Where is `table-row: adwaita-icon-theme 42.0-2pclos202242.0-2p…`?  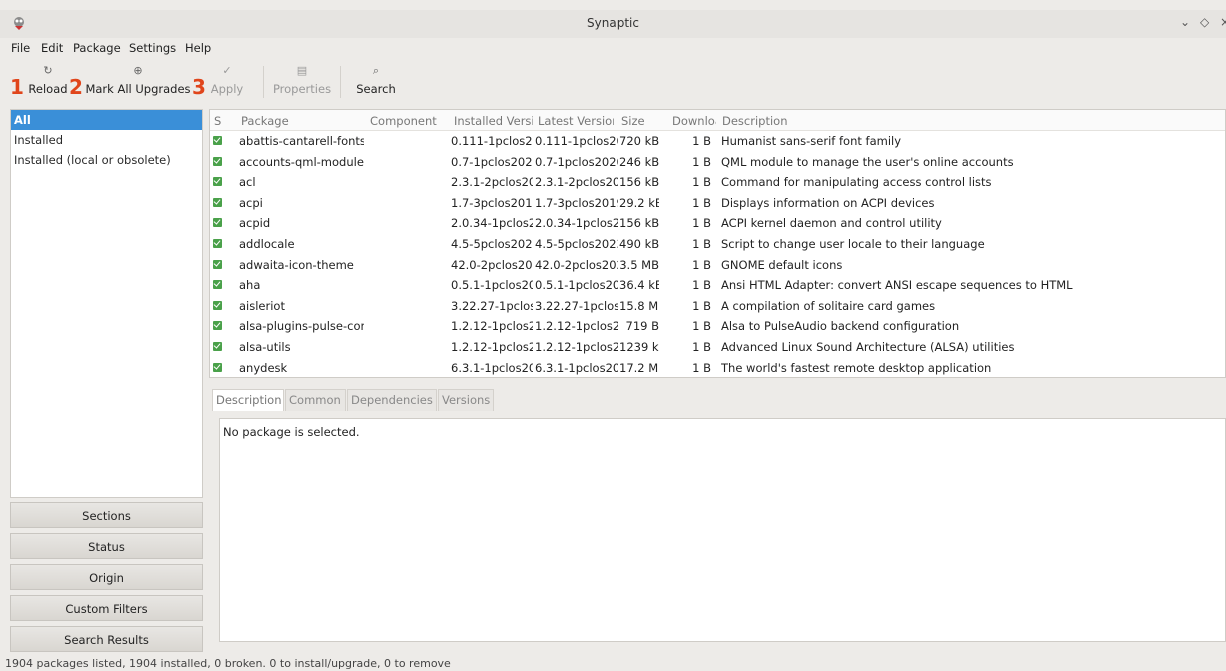
table-row: adwaita-icon-theme 42.0-2pclos202242.0-2p… is located at coordinates (717, 265).